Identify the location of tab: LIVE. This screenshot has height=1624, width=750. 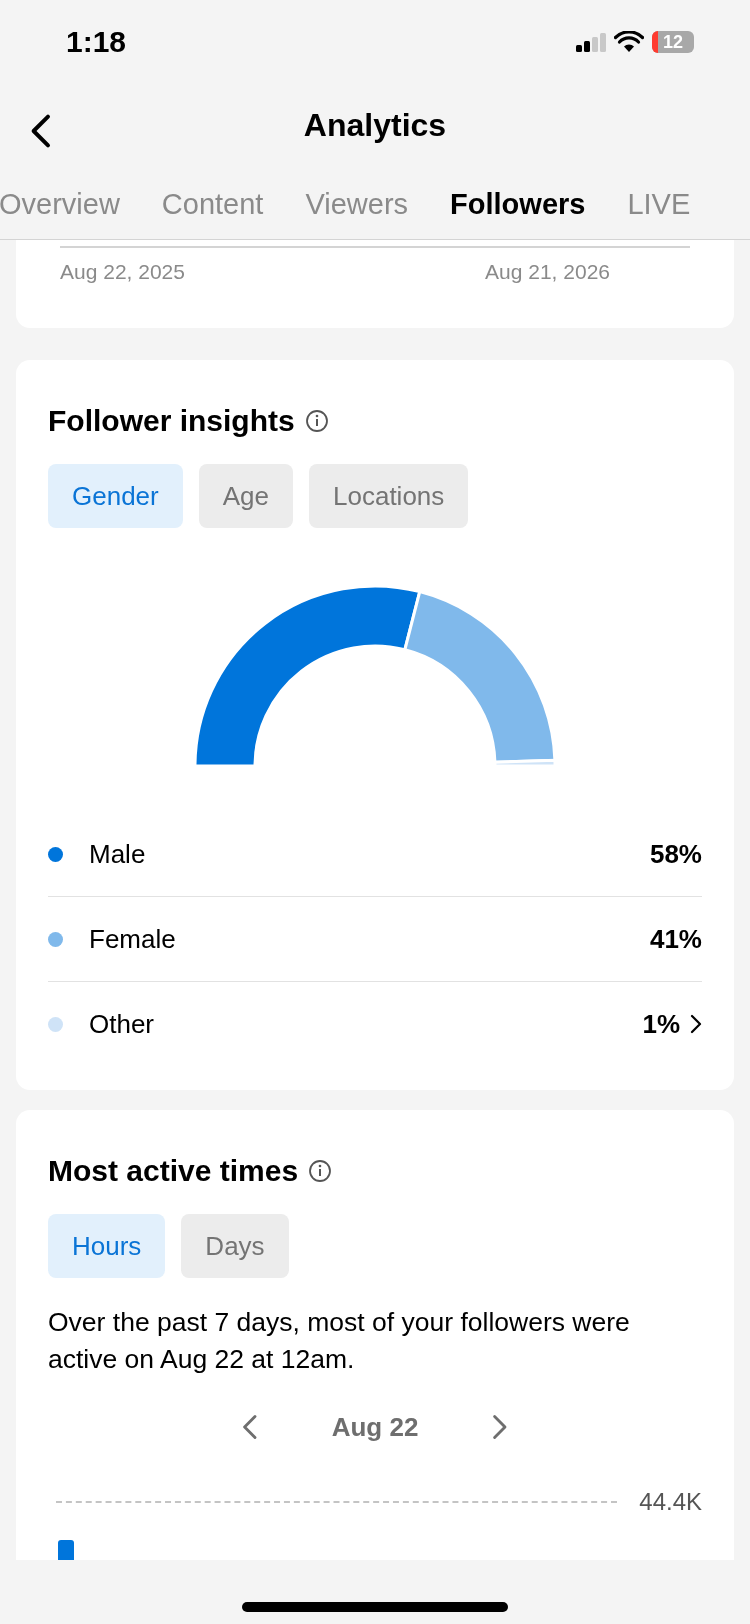
(659, 202).